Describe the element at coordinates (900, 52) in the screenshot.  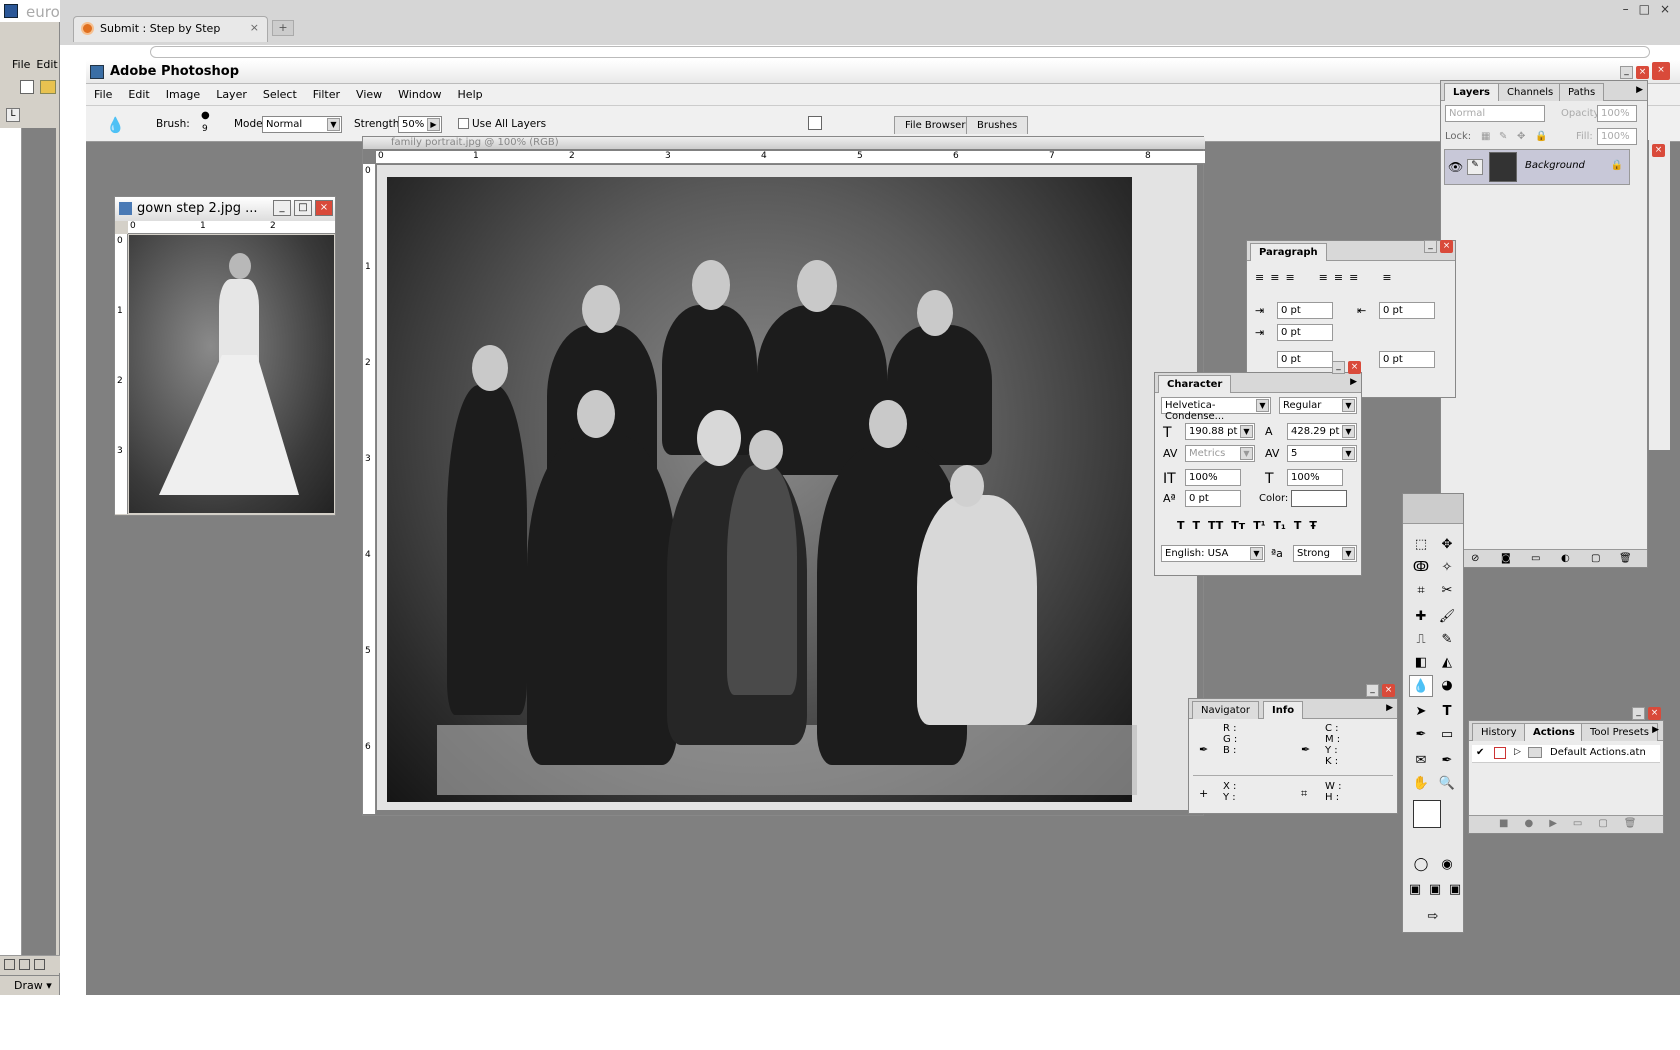
I see `address-bar` at that location.